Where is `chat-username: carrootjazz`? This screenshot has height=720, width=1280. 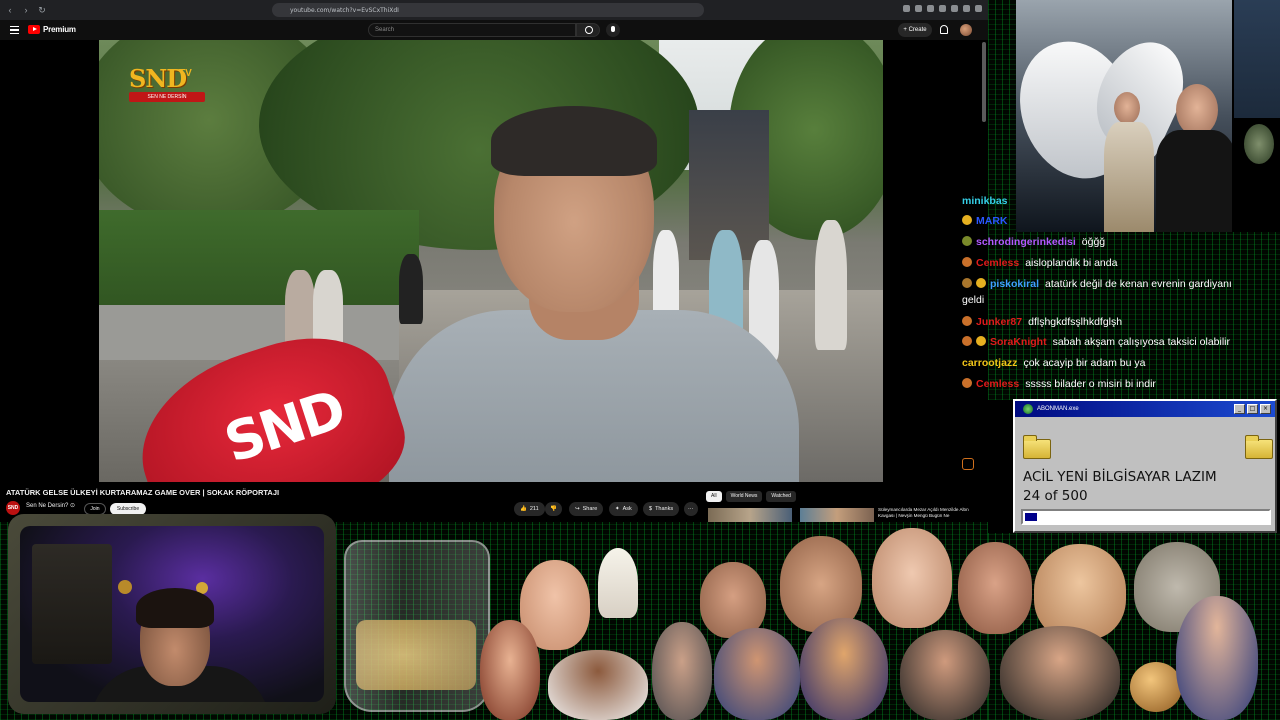 chat-username: carrootjazz is located at coordinates (989, 363).